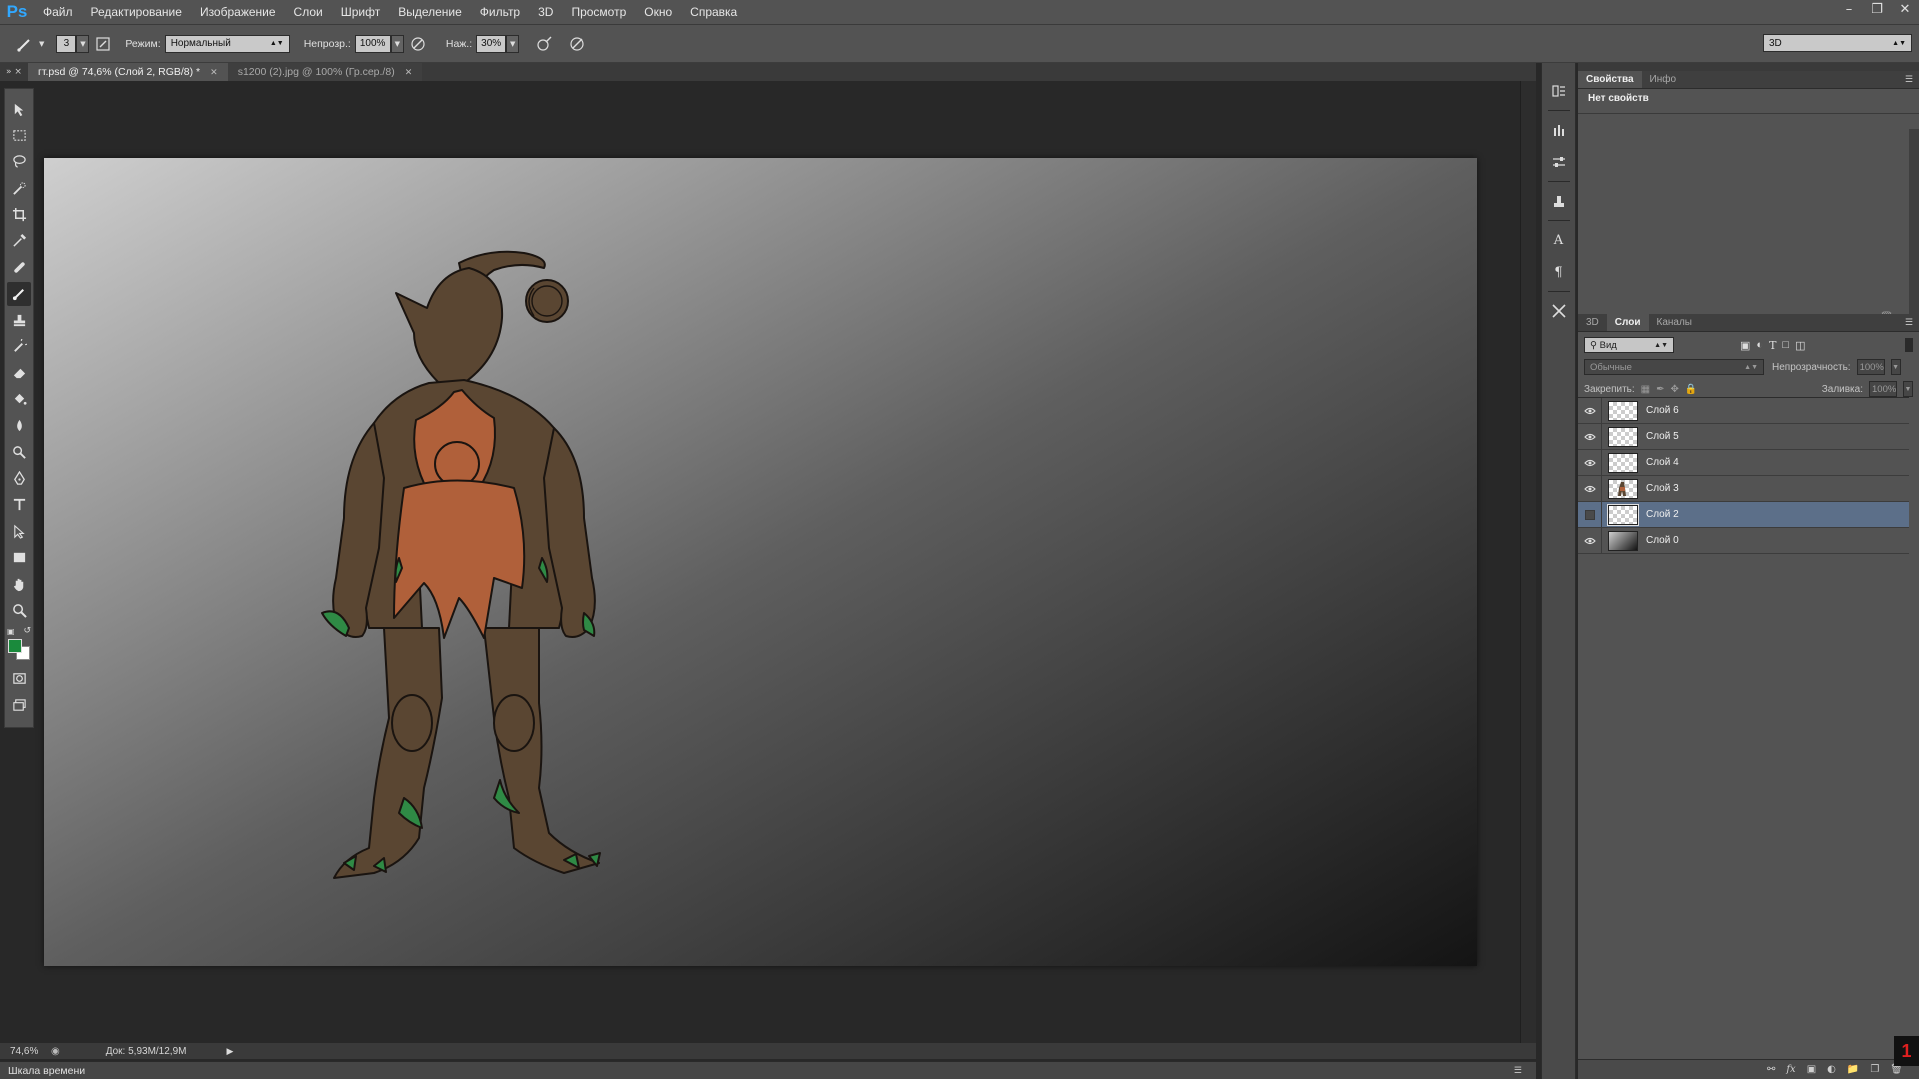 The height and width of the screenshot is (1079, 1919). Describe the element at coordinates (227, 43) in the screenshot. I see `mode-select: Нормальный ▲▼` at that location.